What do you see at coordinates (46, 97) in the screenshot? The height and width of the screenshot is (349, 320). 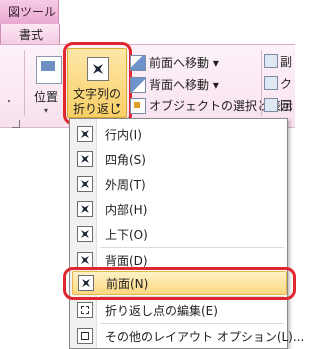 I see `position-button-label: 位置` at bounding box center [46, 97].